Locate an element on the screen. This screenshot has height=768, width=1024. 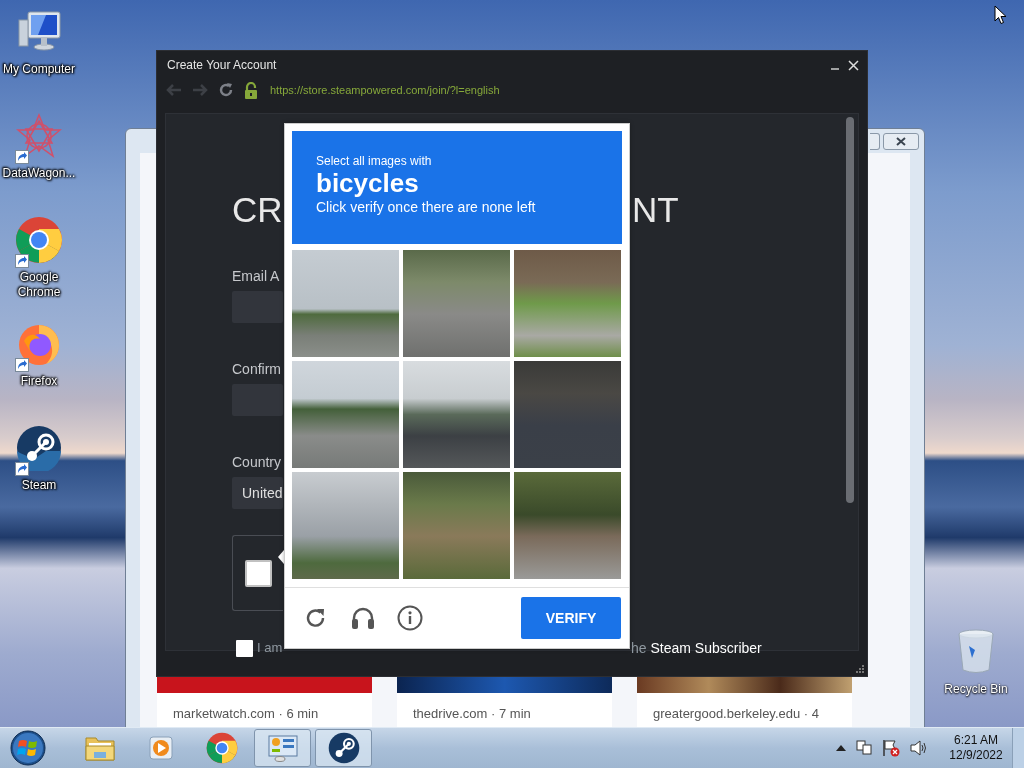
lock-icon is located at coordinates (251, 90).